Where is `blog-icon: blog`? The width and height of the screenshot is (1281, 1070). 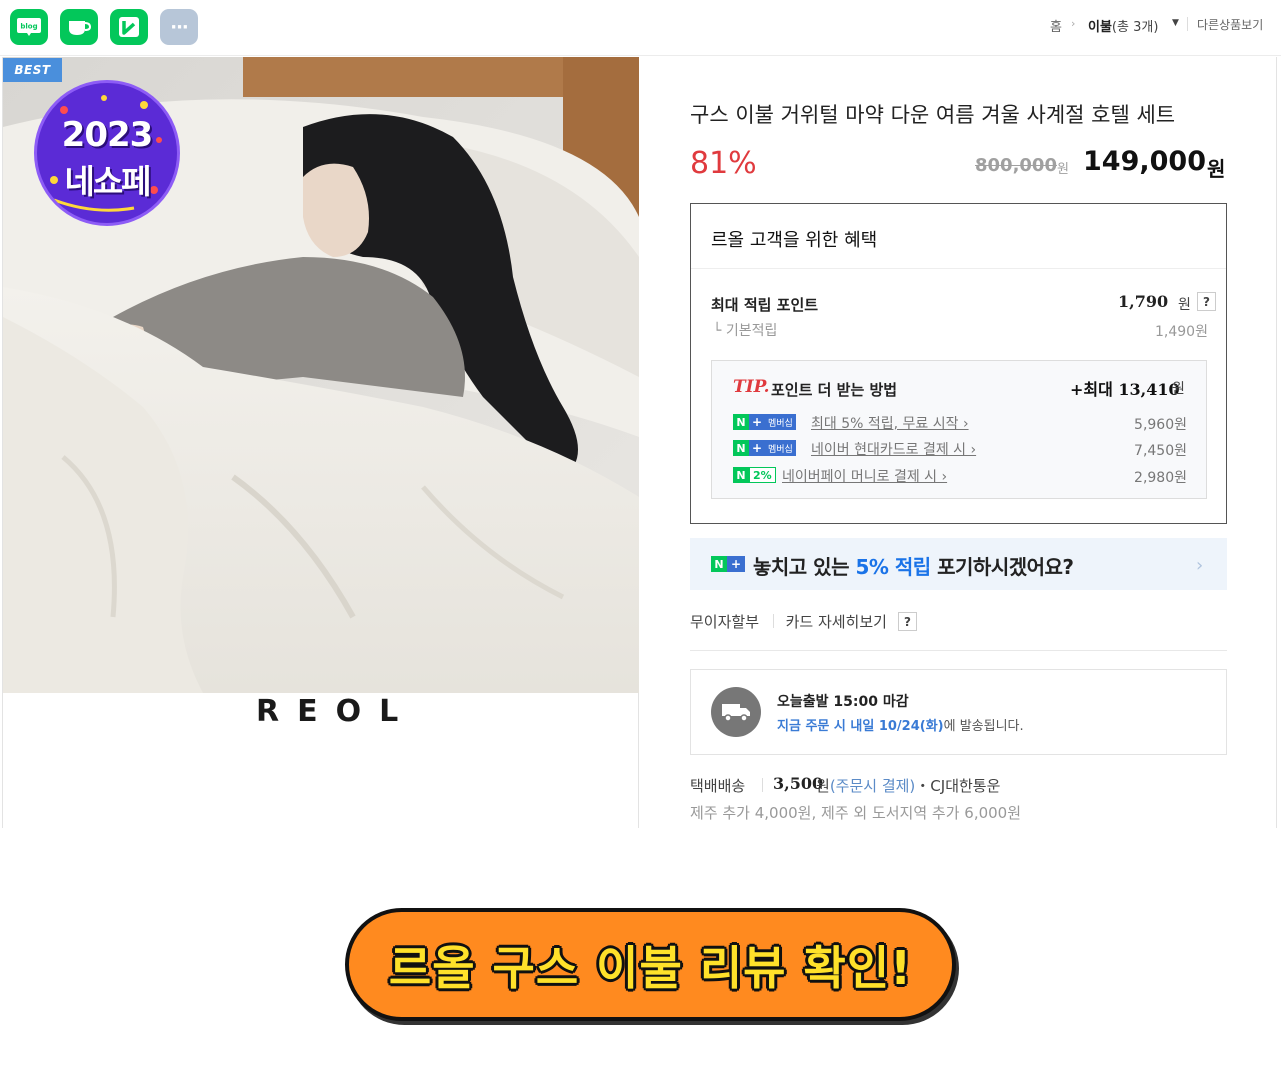
blog-icon: blog is located at coordinates (29, 27).